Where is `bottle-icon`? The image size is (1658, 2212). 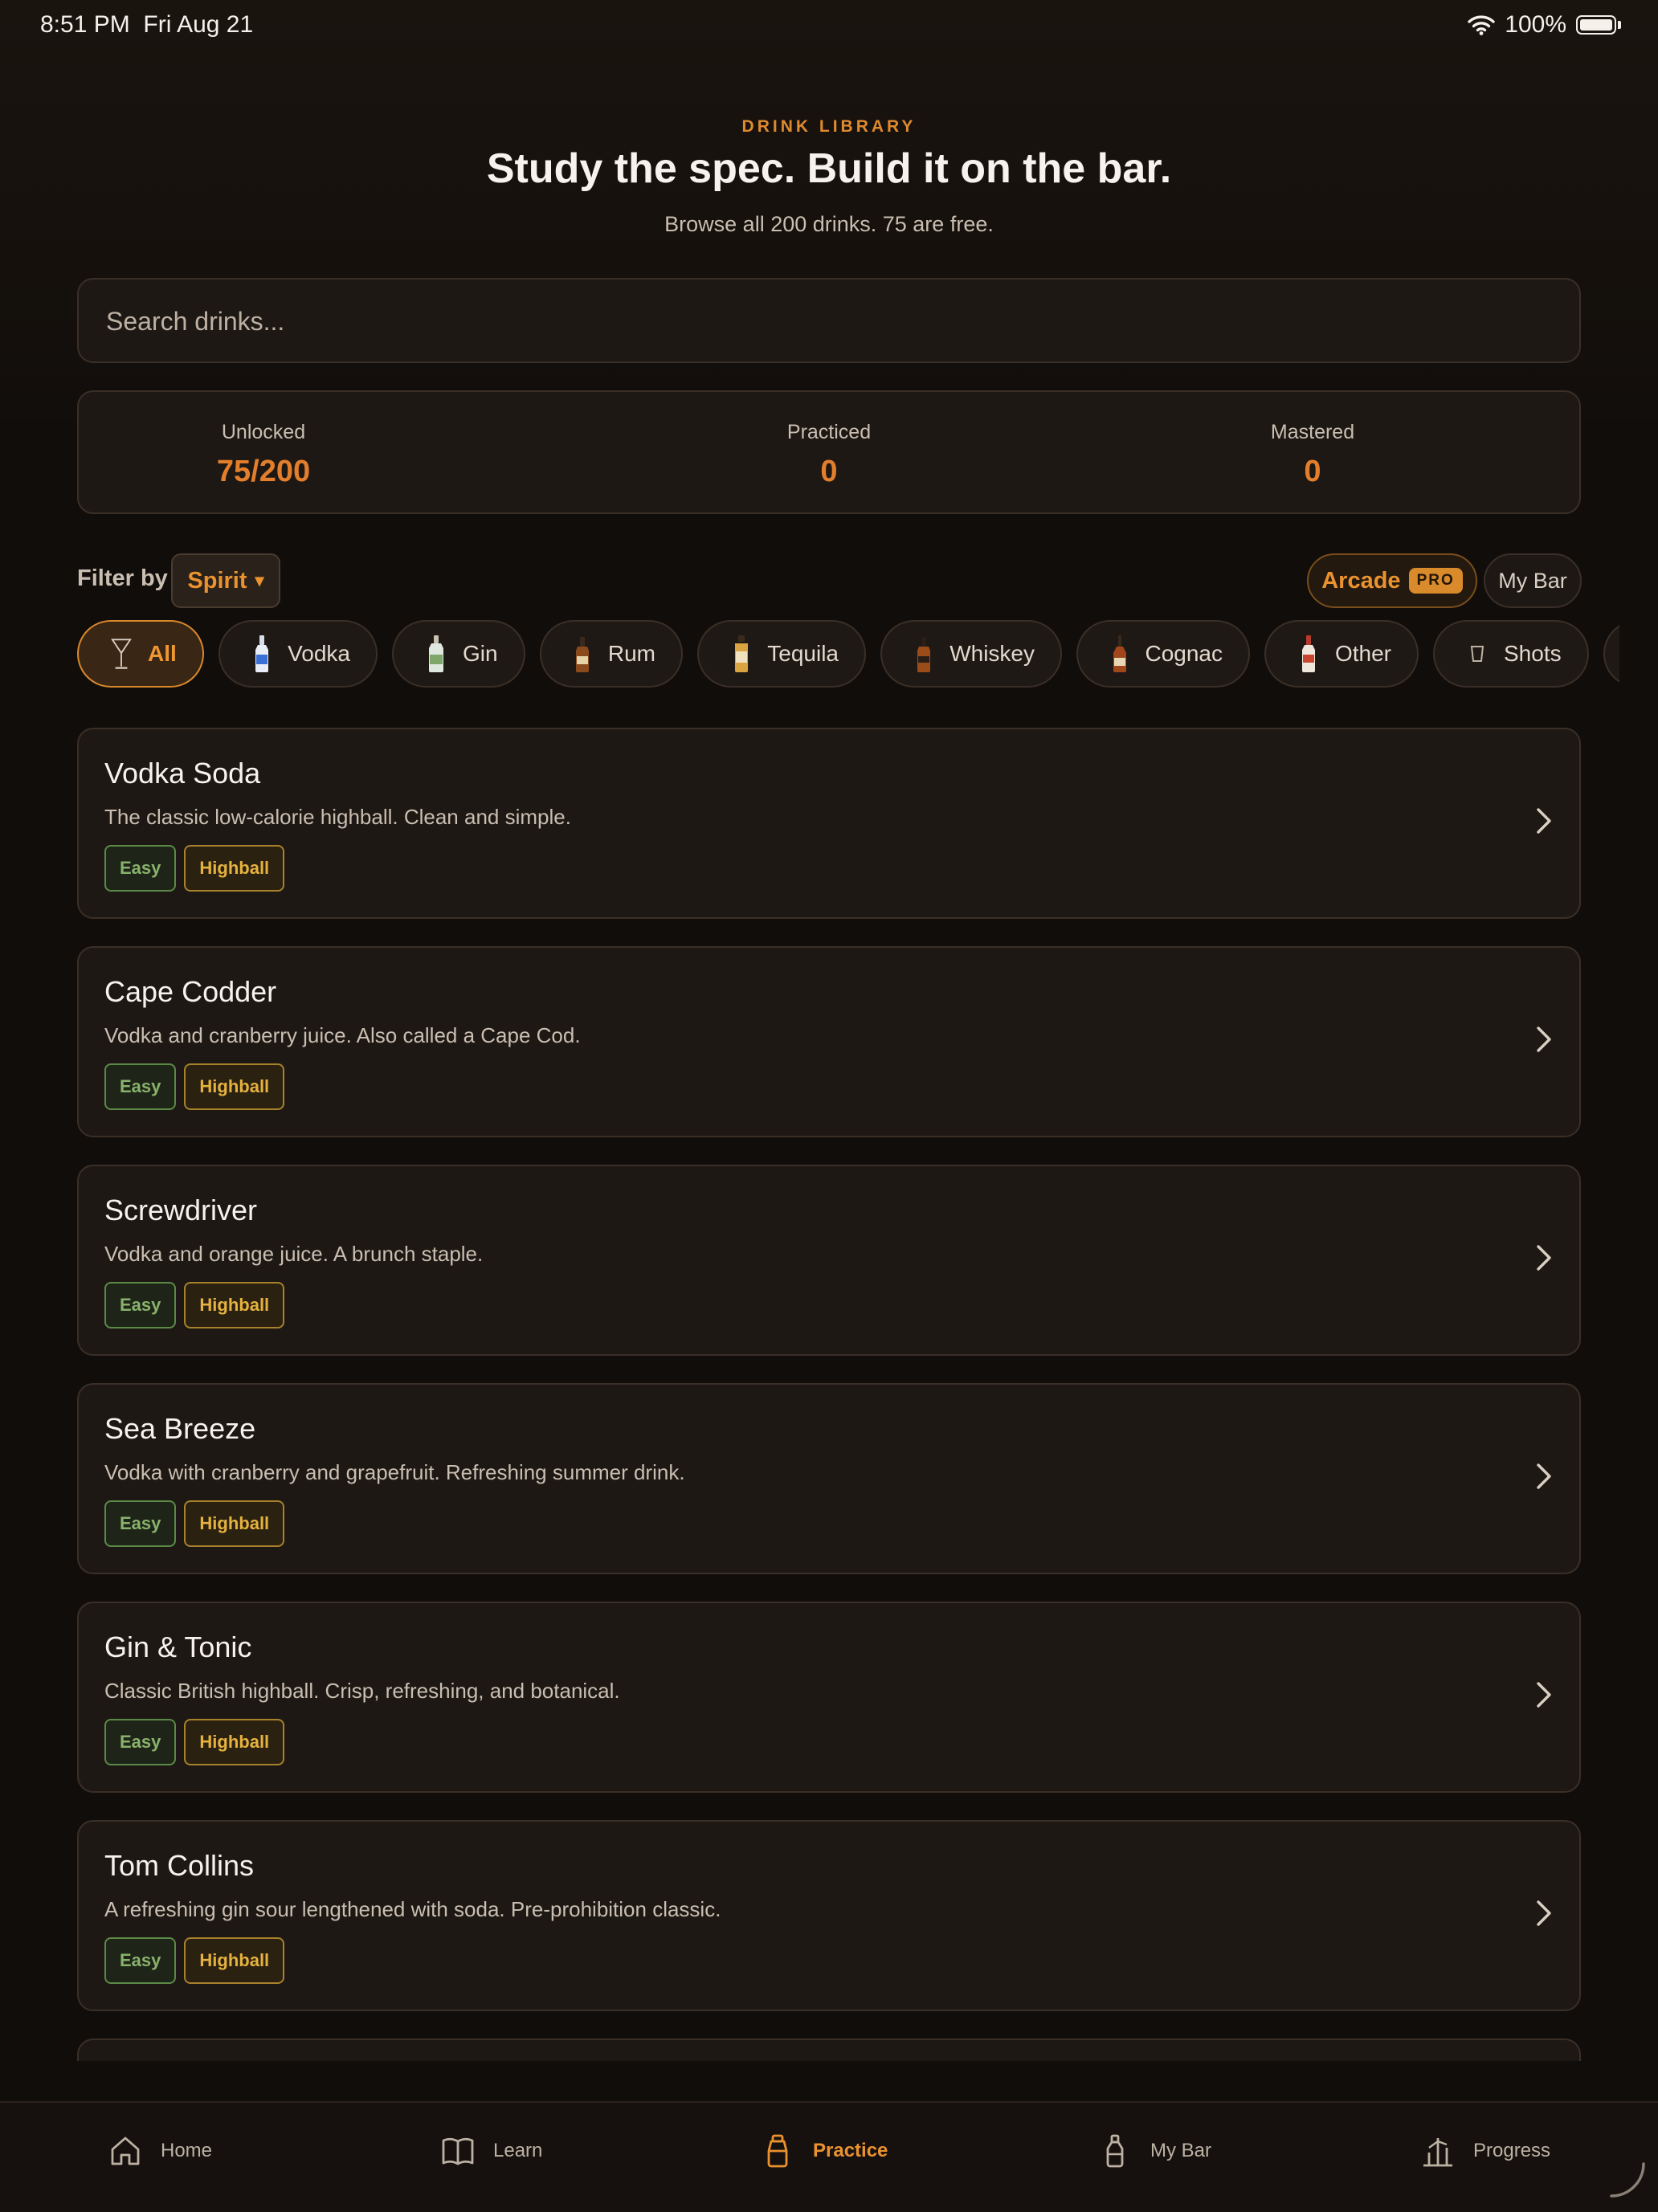 bottle-icon is located at coordinates (1115, 2151).